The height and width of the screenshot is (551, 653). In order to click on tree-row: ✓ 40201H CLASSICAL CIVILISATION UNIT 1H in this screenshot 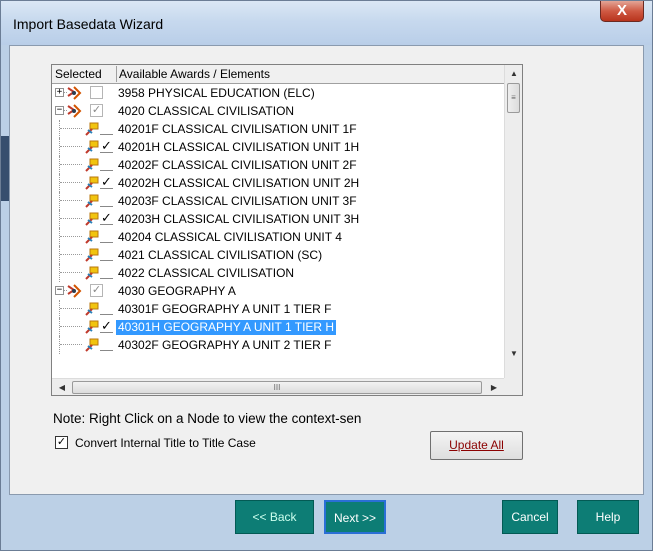, I will do `click(278, 147)`.